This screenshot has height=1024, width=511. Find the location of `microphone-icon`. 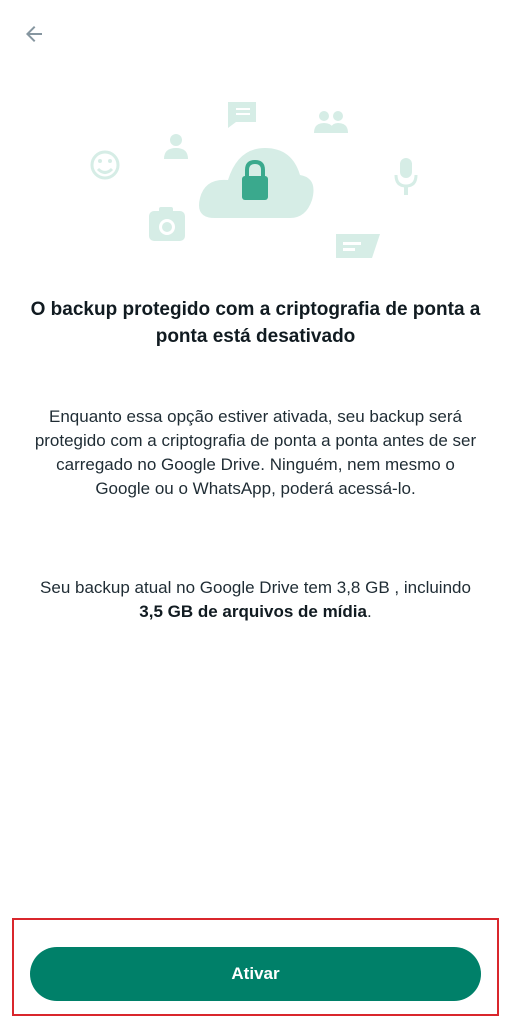

microphone-icon is located at coordinates (406, 176).